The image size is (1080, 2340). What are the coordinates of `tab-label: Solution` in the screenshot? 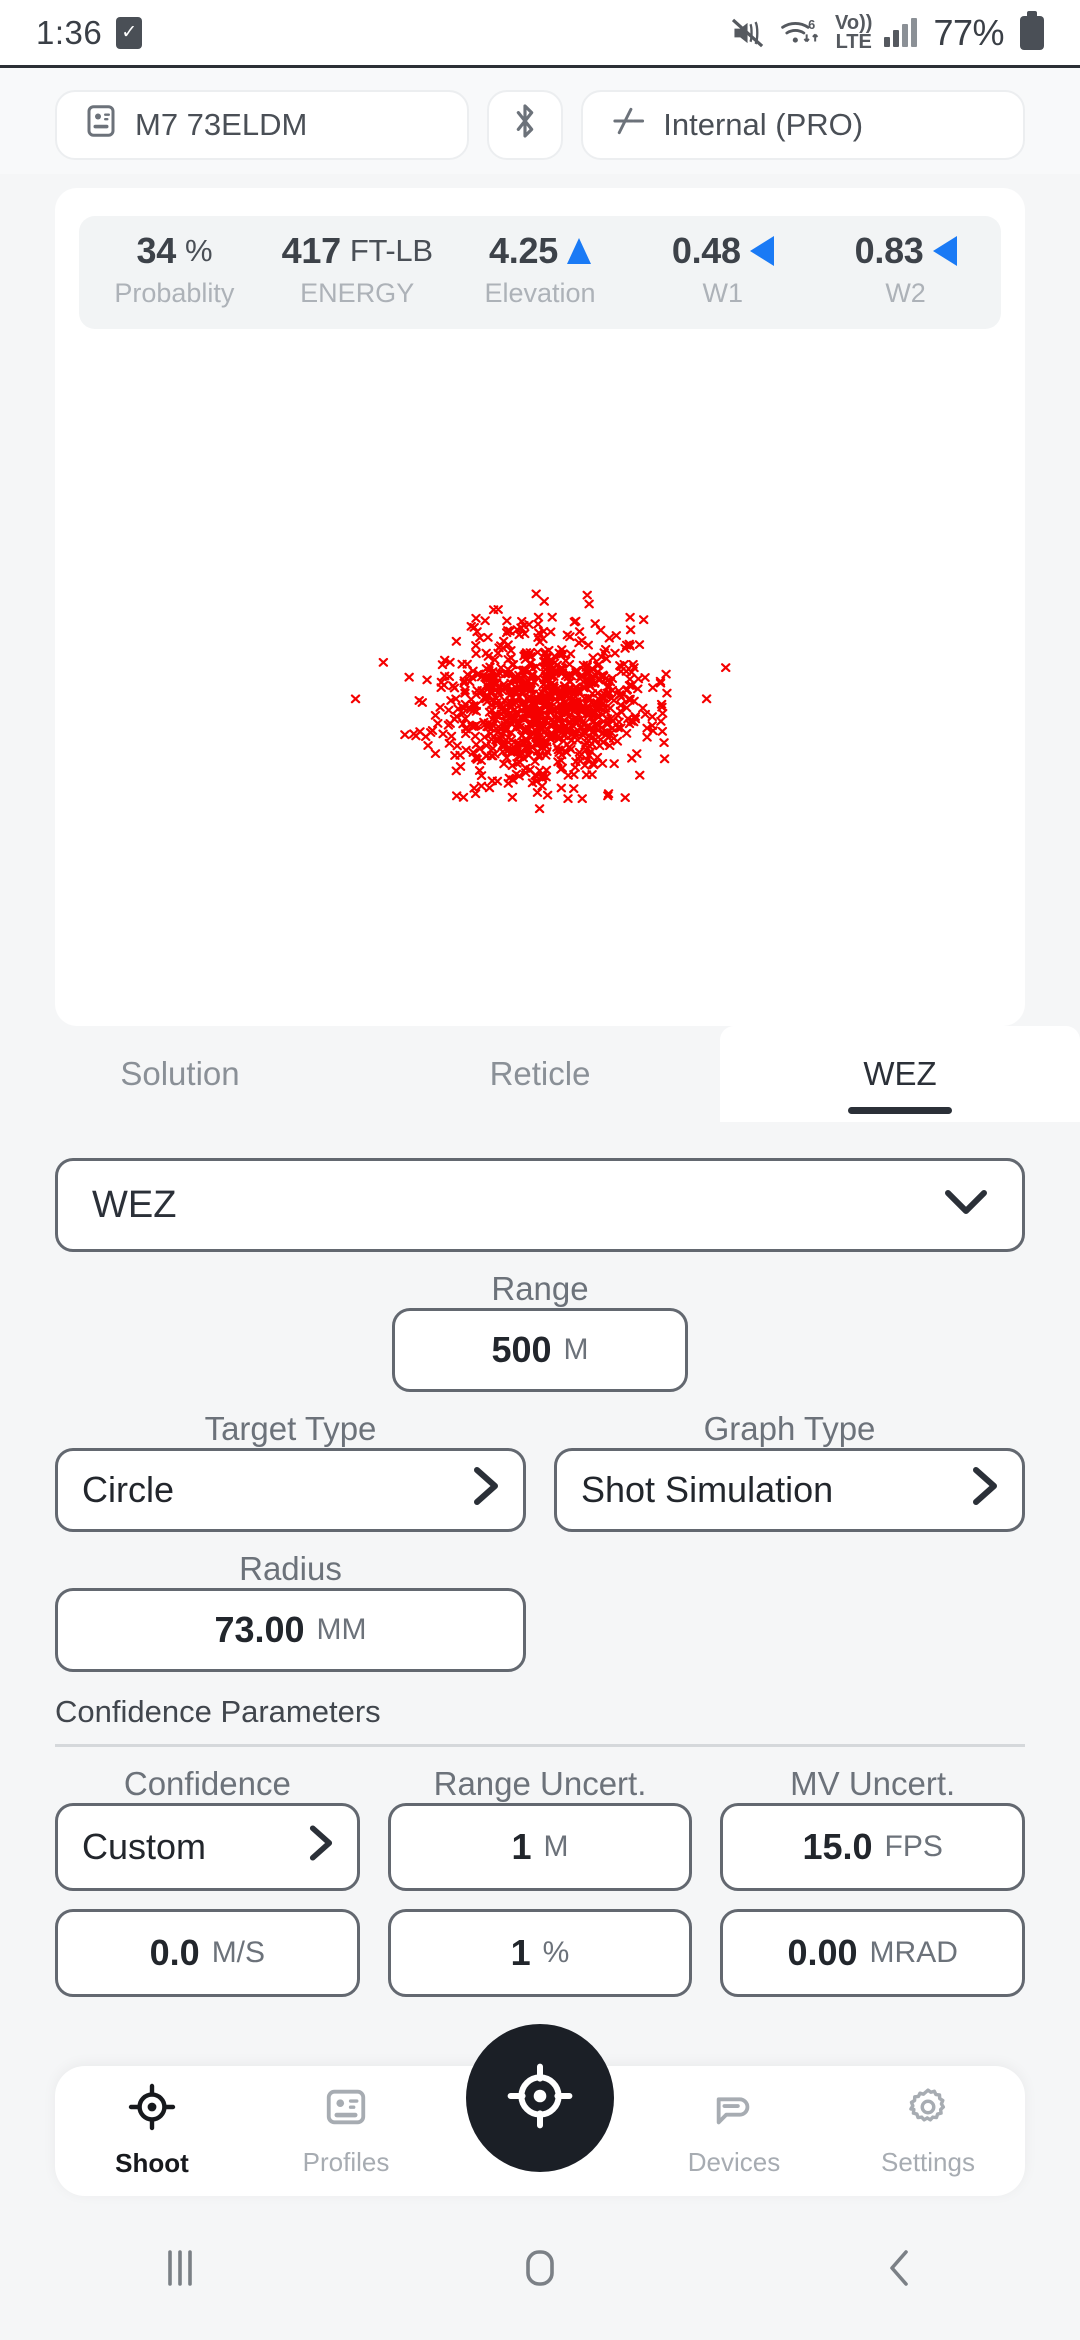 It's located at (180, 1073).